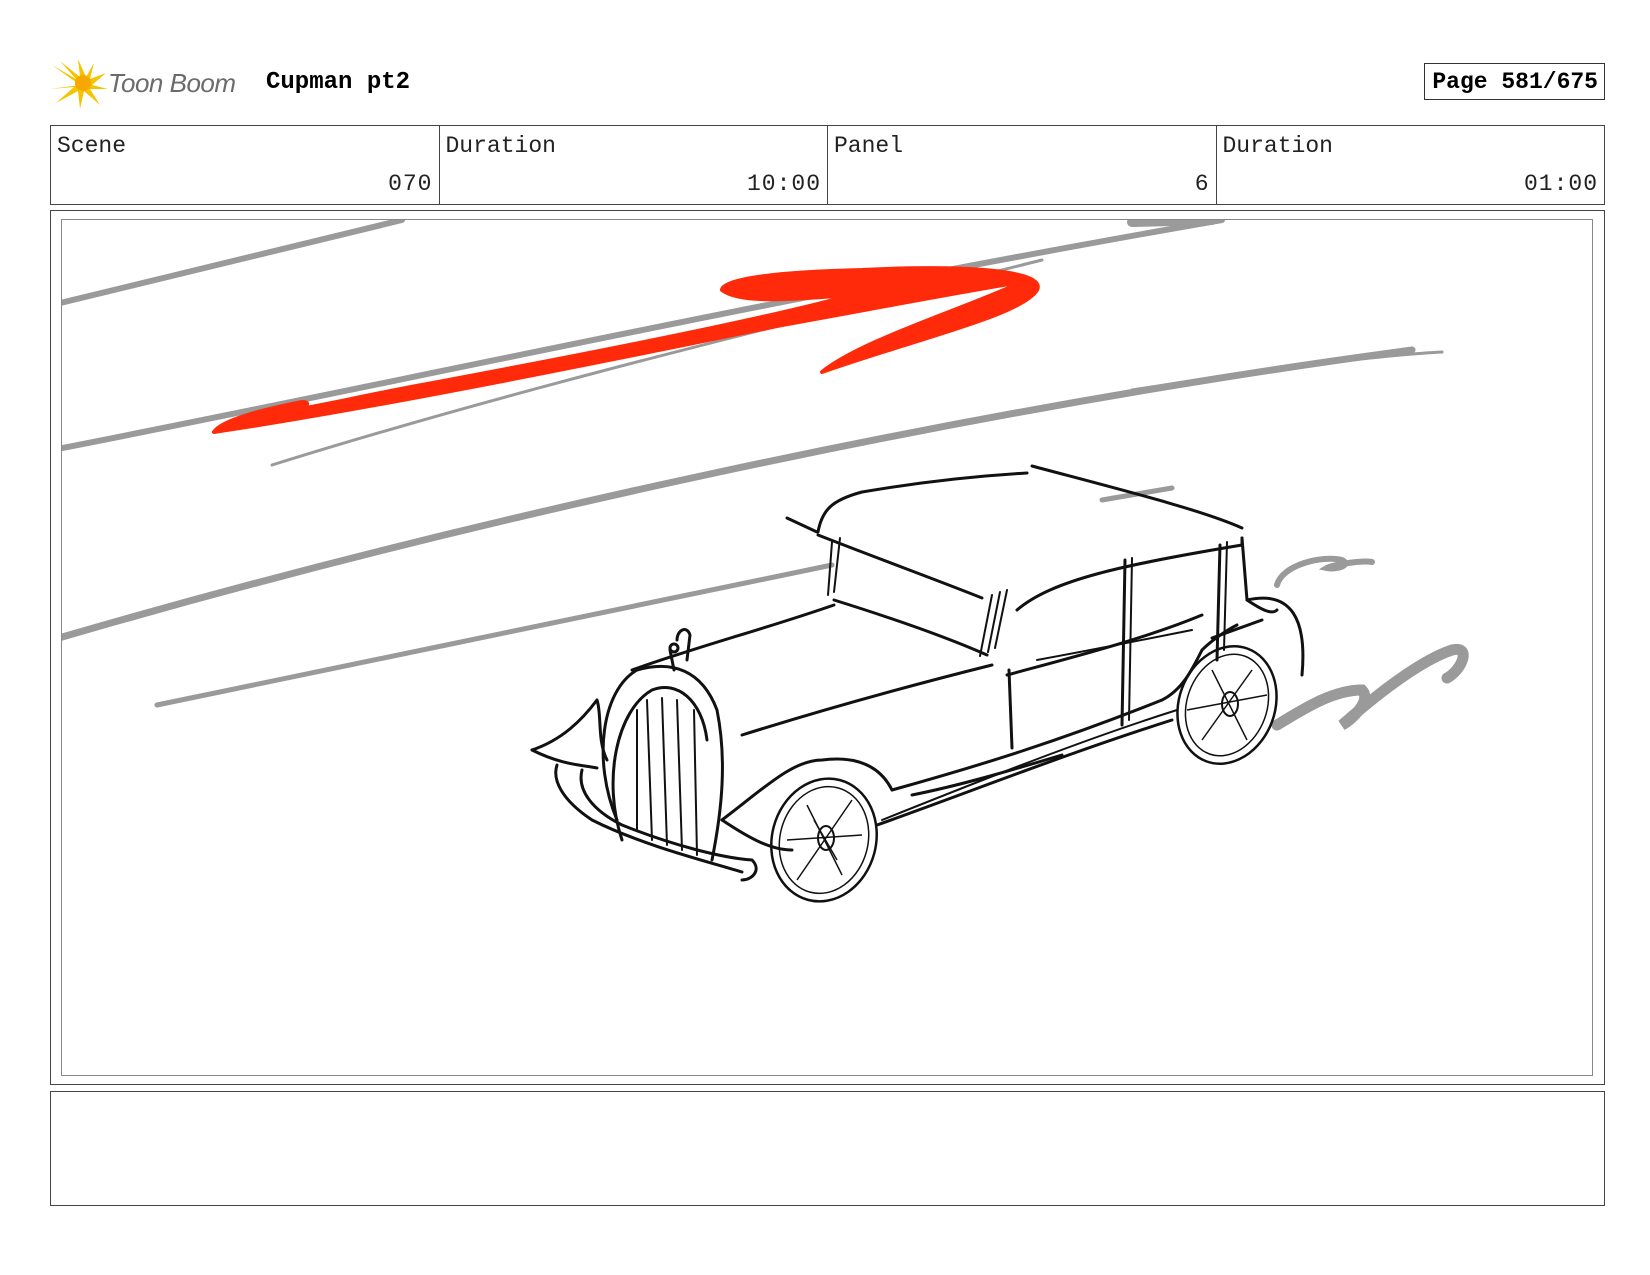  Describe the element at coordinates (92, 146) in the screenshot. I see `scene-label: Scene` at that location.